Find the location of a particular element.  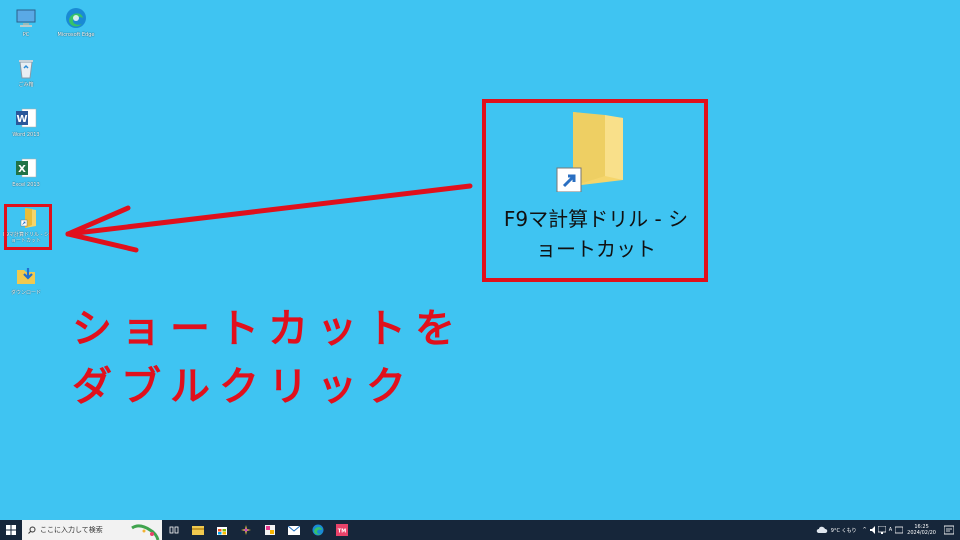

file-explorer-icon is located at coordinates (198, 530).